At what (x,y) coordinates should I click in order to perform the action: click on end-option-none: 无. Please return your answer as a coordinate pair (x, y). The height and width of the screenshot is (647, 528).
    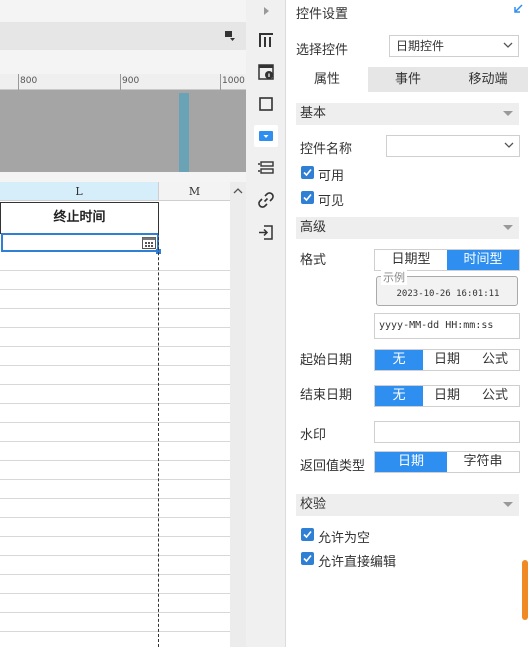
    Looking at the image, I should click on (399, 396).